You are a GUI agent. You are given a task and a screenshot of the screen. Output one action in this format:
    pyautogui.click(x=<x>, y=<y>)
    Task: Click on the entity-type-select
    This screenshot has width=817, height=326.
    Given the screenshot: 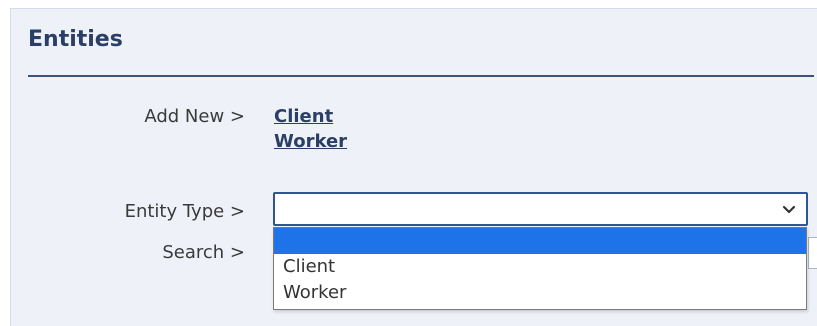 What is the action you would take?
    pyautogui.click(x=540, y=209)
    